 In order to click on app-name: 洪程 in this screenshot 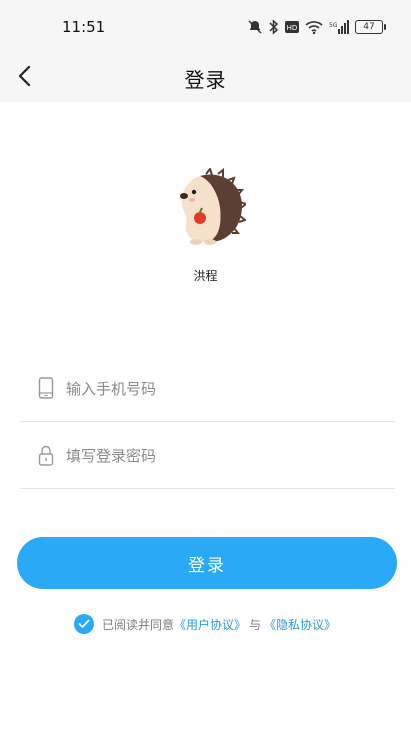, I will do `click(205, 276)`.